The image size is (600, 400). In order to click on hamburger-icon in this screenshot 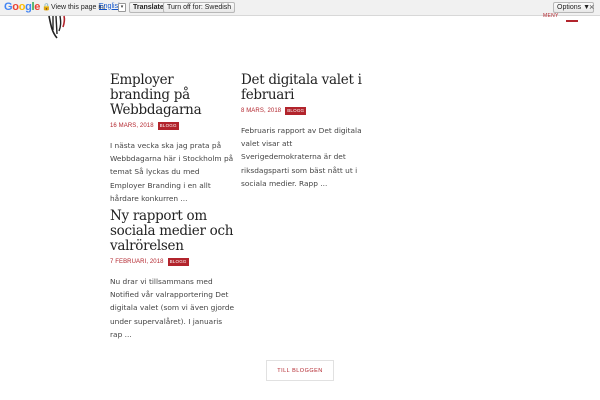, I will do `click(572, 21)`.